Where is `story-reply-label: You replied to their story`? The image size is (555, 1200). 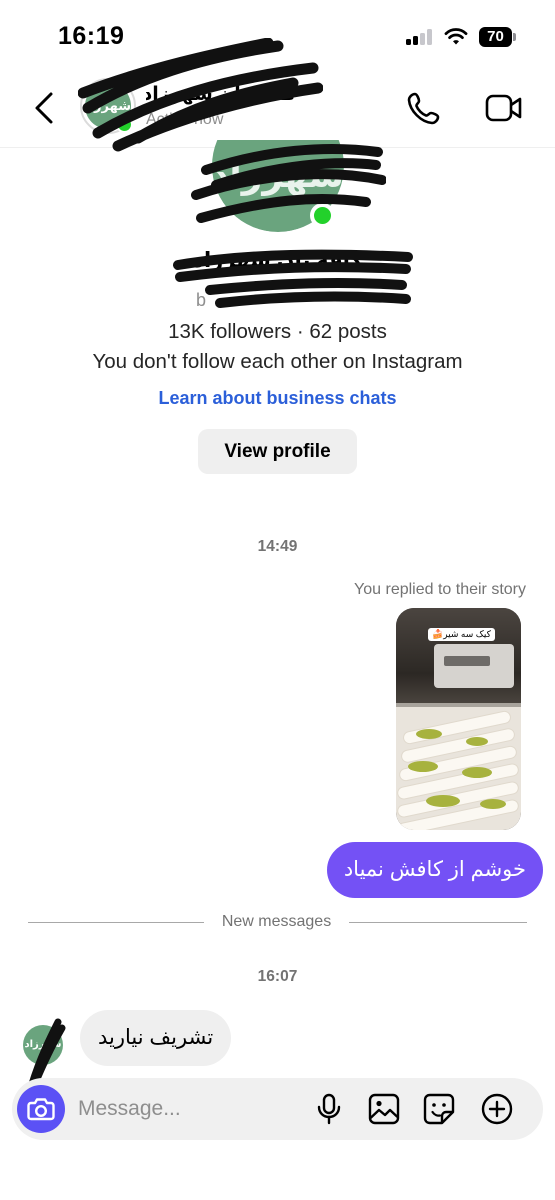 story-reply-label: You replied to their story is located at coordinates (440, 589).